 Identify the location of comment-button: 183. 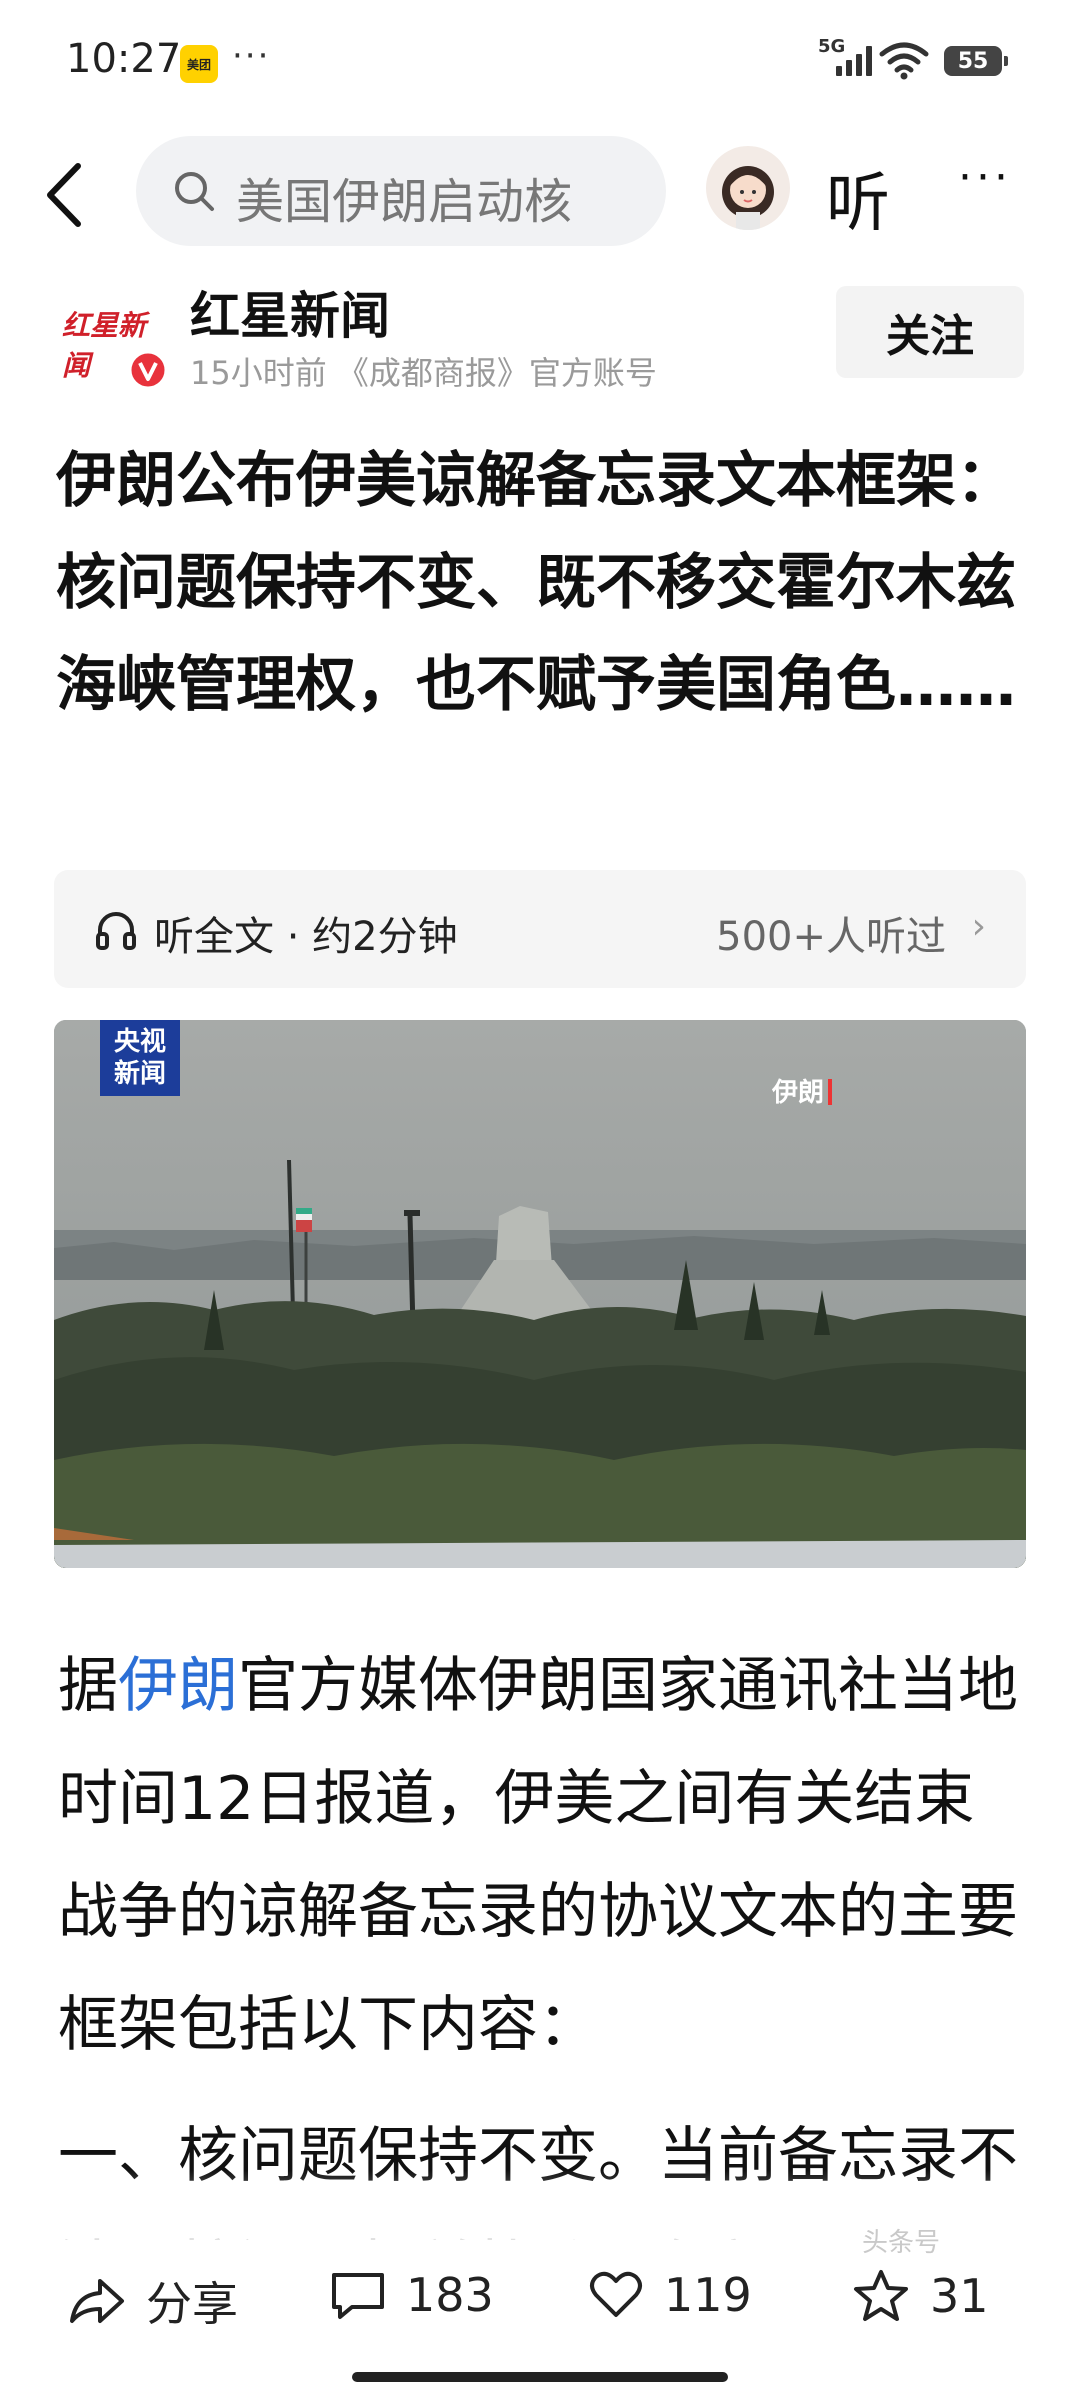
(412, 2295).